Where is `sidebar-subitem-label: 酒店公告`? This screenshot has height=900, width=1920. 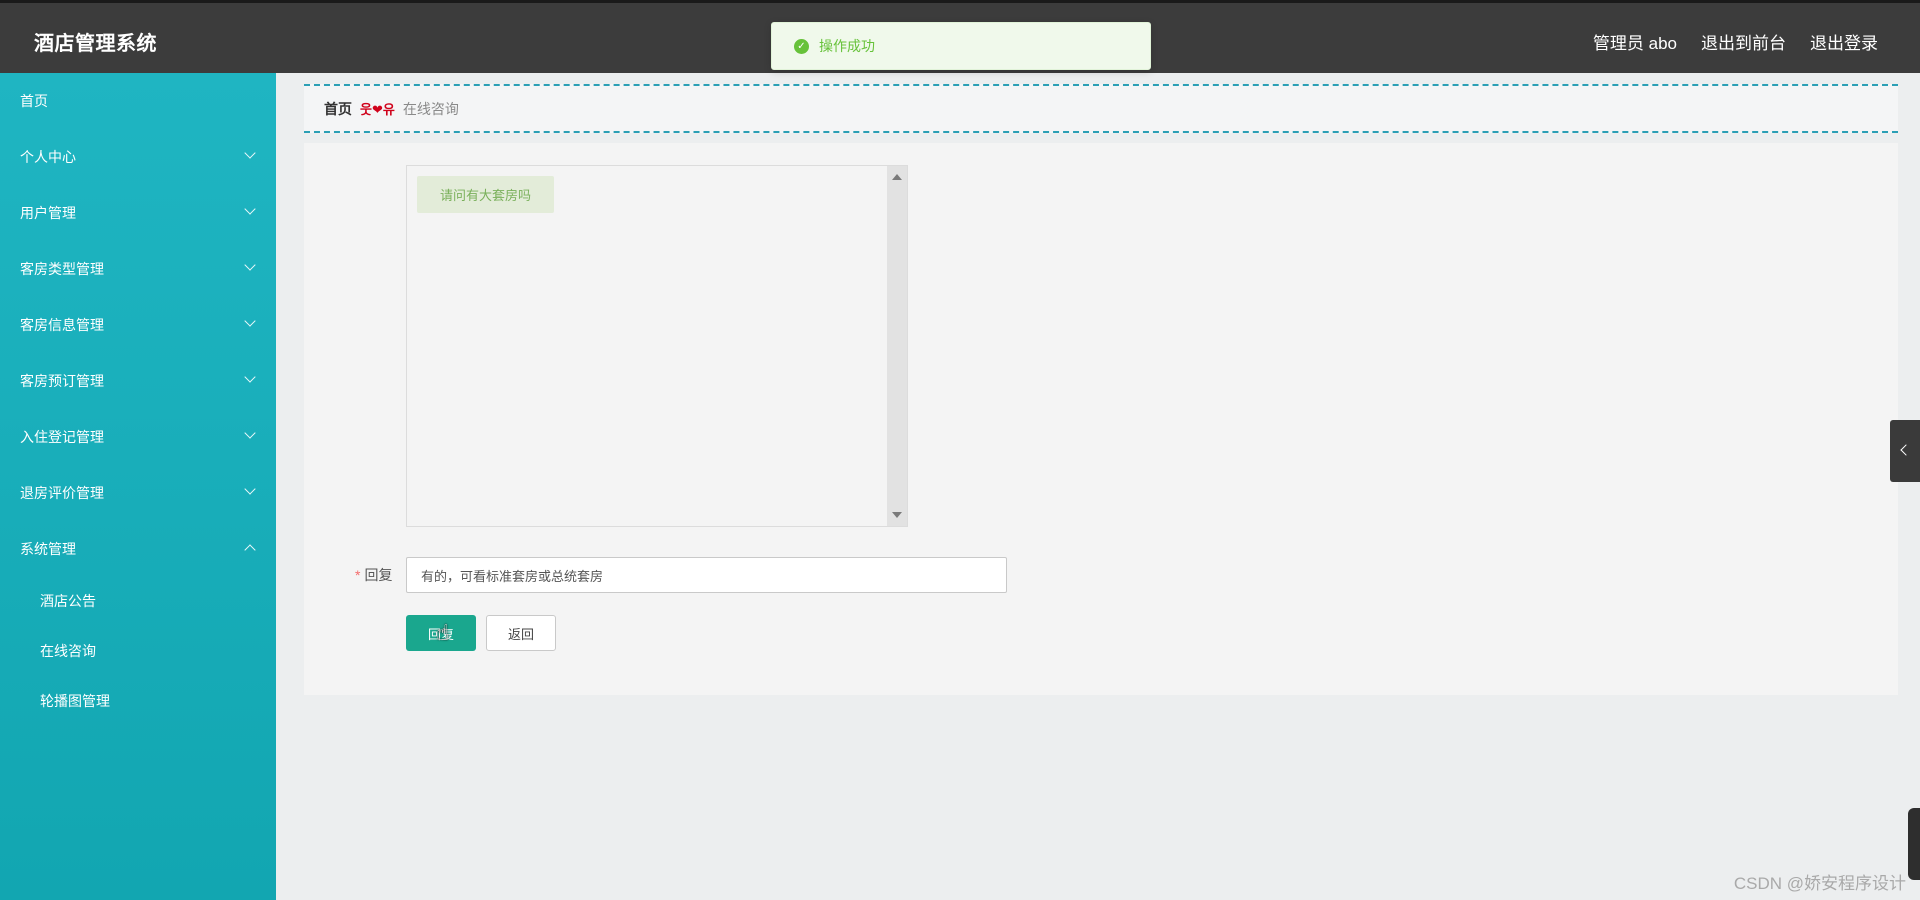
sidebar-subitem-label: 酒店公告 is located at coordinates (68, 601).